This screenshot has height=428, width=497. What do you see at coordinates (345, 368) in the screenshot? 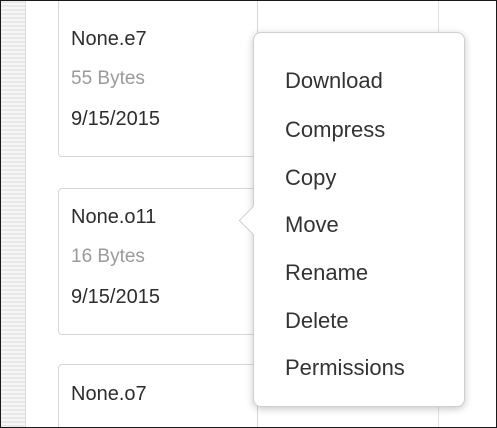
I see `menu-item-permissions: Permissions` at bounding box center [345, 368].